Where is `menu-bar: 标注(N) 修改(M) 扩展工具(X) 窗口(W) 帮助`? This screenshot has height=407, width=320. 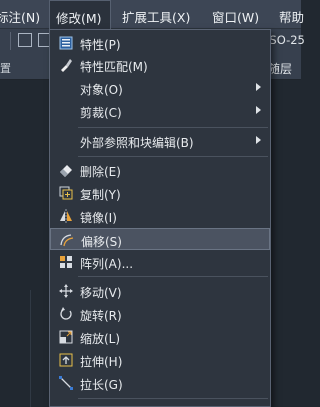 menu-bar: 标注(N) 修改(M) 扩展工具(X) 窗口(W) 帮助 is located at coordinates (152, 15).